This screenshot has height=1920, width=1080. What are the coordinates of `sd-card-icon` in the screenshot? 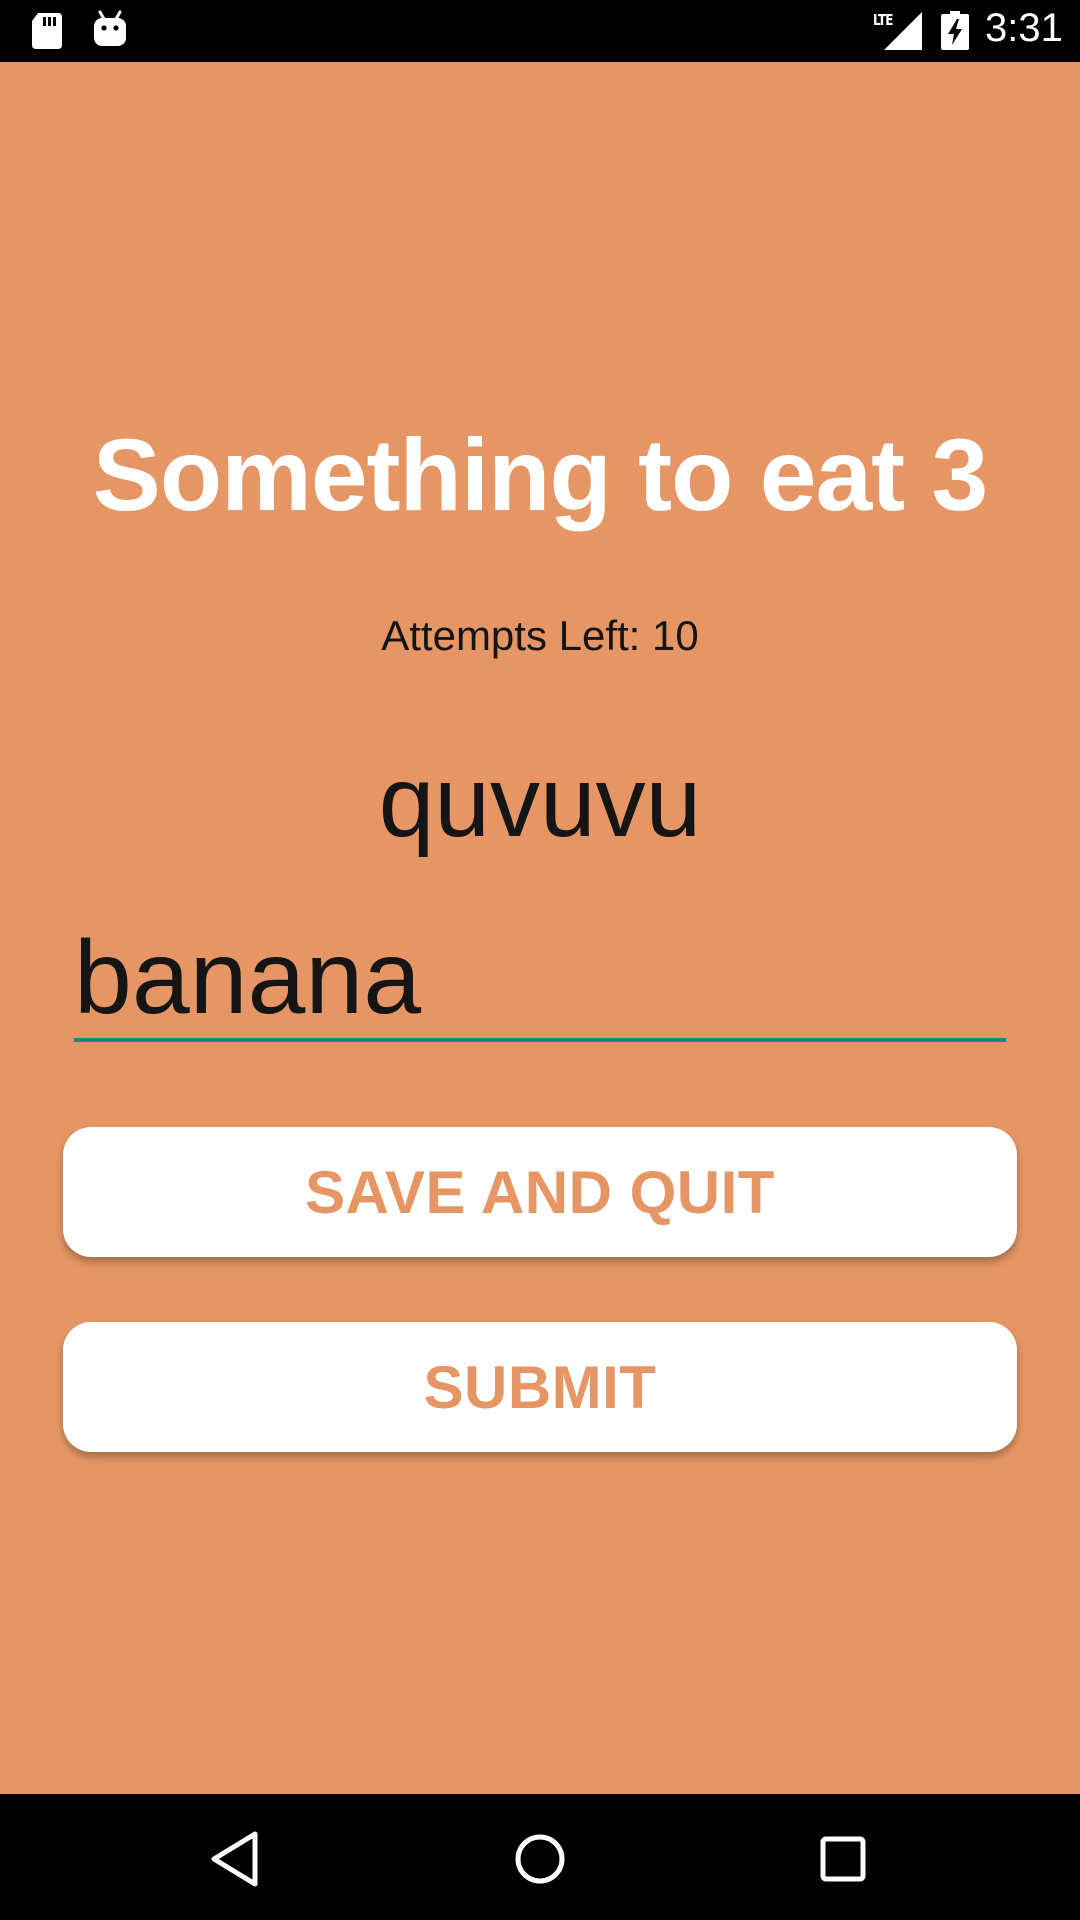 It's located at (47, 31).